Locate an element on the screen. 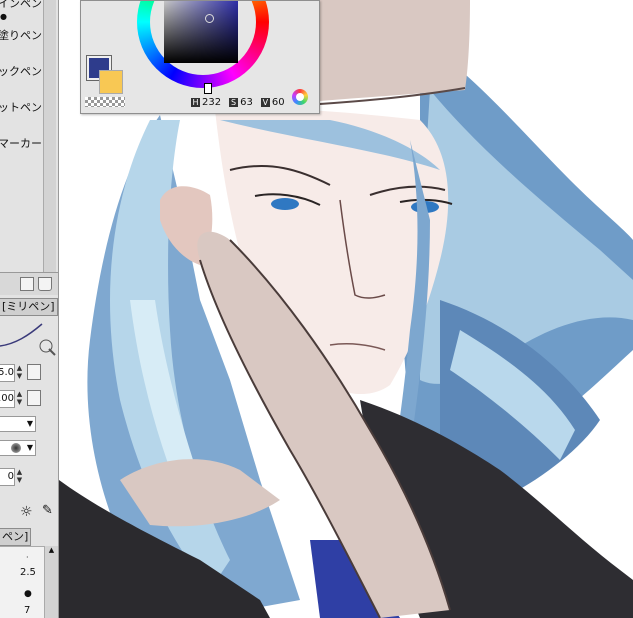 Image resolution: width=633 pixels, height=618 pixels. brush-size-stepper: ▲ ▼ is located at coordinates (19, 372).